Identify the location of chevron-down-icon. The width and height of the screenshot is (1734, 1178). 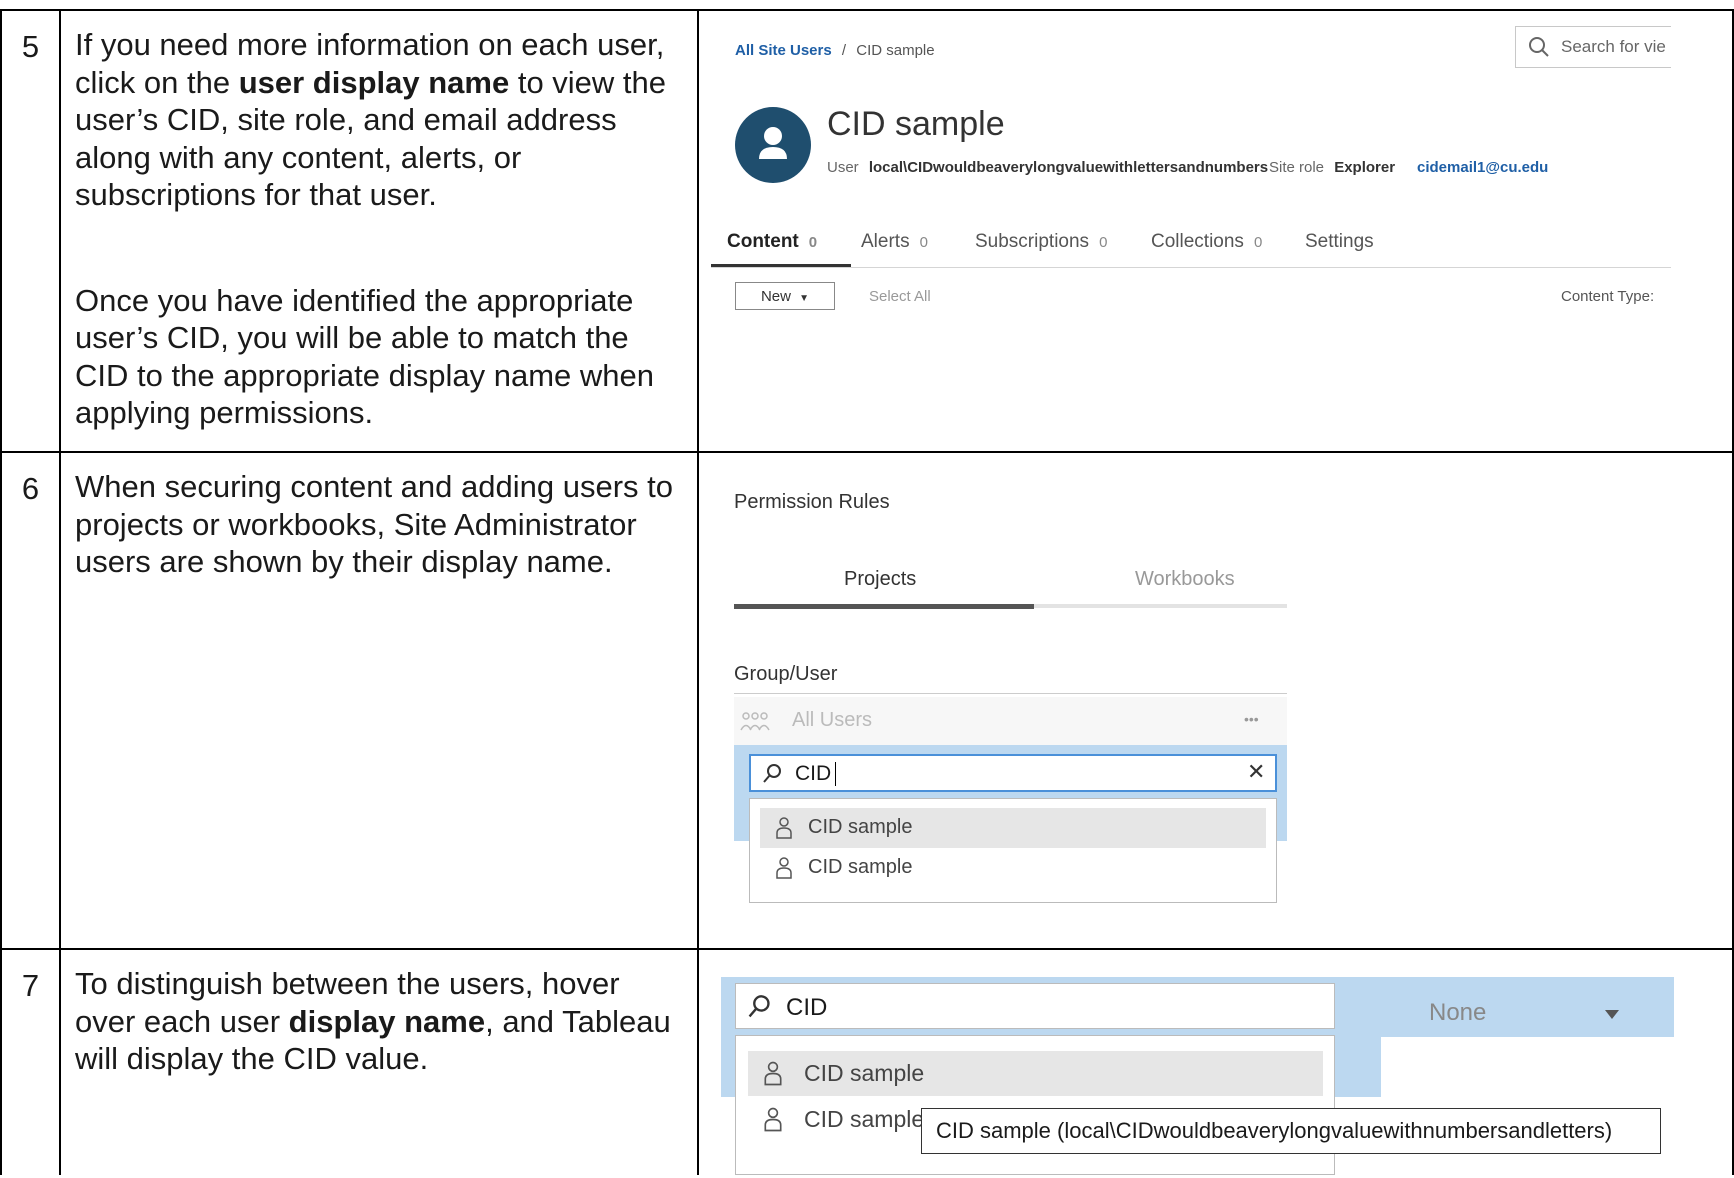
(1612, 1014).